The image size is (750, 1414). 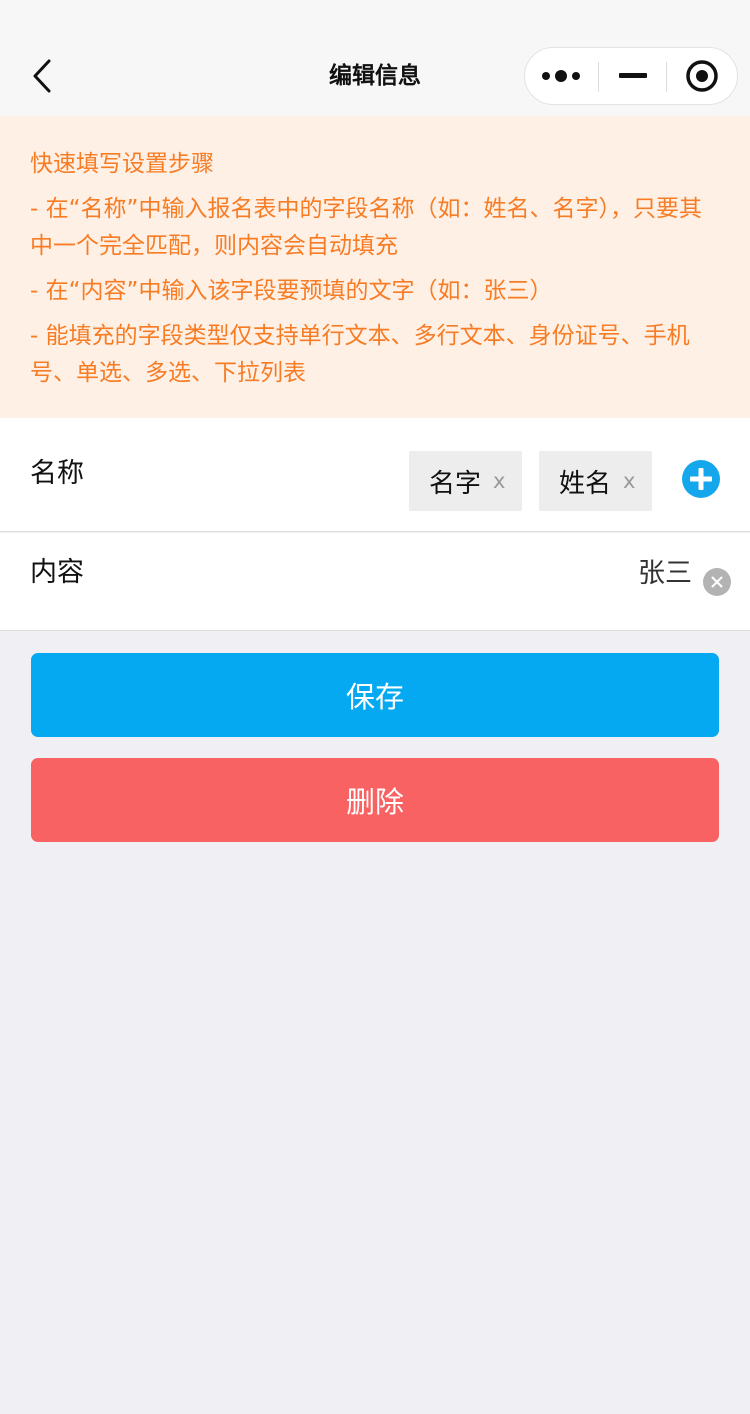 I want to click on name-tag: 姓名 x, so click(x=595, y=481).